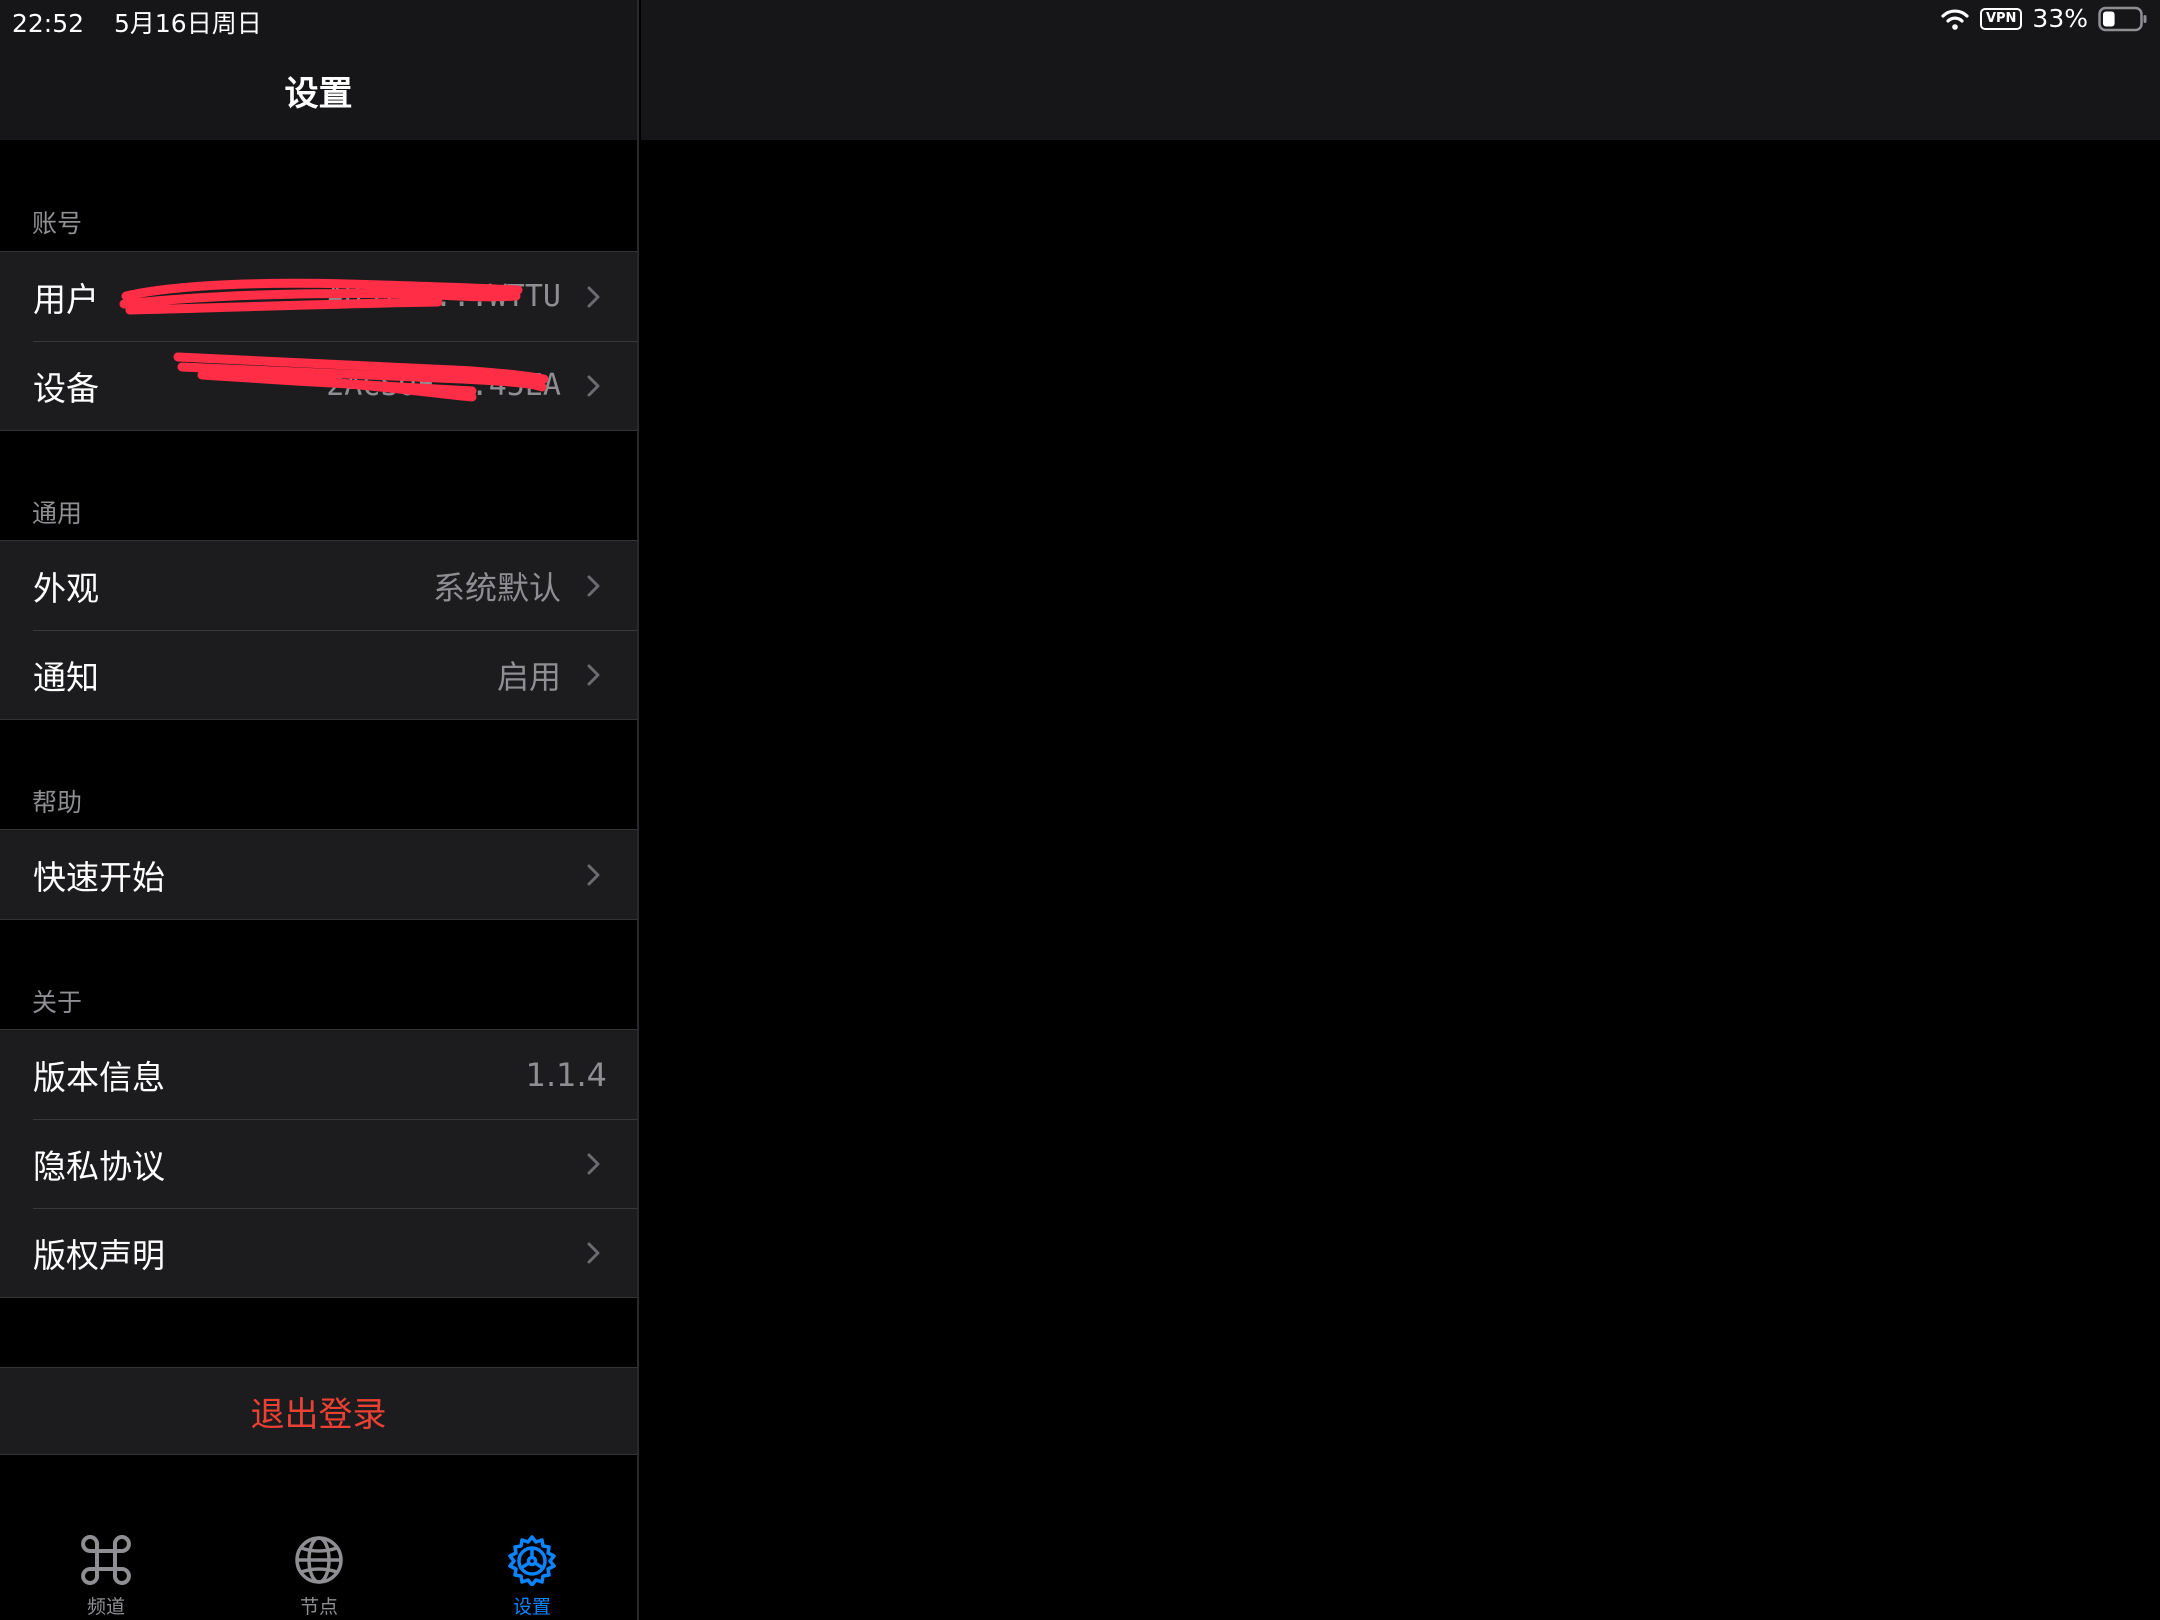 The height and width of the screenshot is (1620, 2160). Describe the element at coordinates (318, 385) in the screenshot. I see `device-row: 设备 2ACSOF...45EA` at that location.